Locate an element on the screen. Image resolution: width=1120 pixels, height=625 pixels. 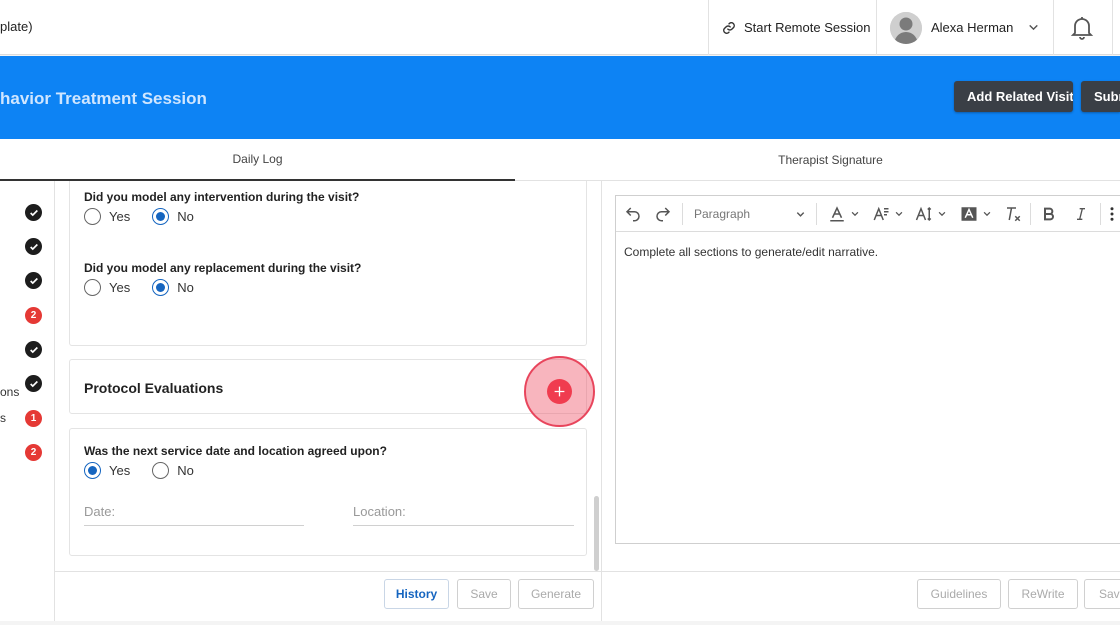
form-actions: History Save Generate is located at coordinates (328, 596).